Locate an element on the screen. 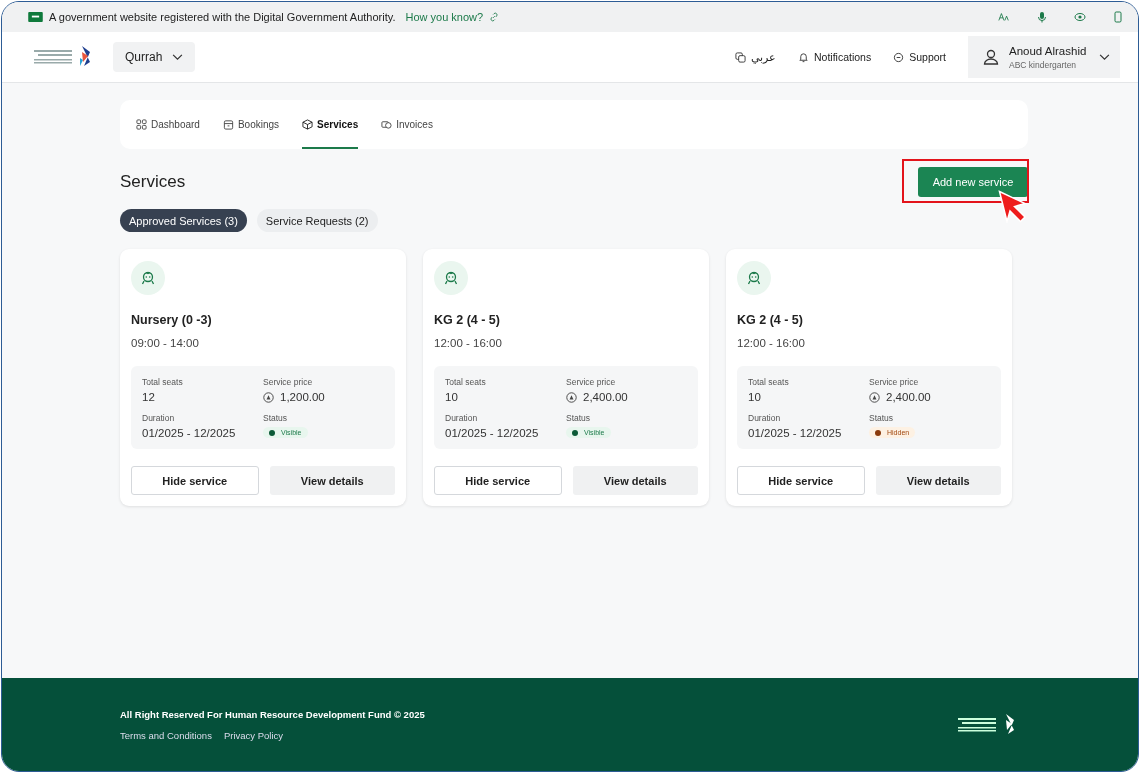 The image size is (1142, 775). user-menu: Anoud Alrashid ABC kindergarten is located at coordinates (1044, 57).